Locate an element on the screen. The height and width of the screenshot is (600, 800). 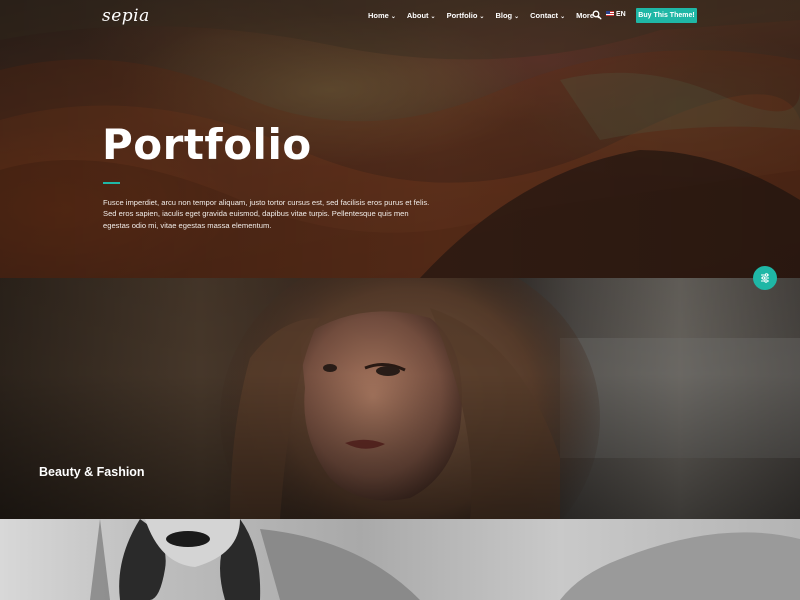
language-label: EN is located at coordinates (621, 14).